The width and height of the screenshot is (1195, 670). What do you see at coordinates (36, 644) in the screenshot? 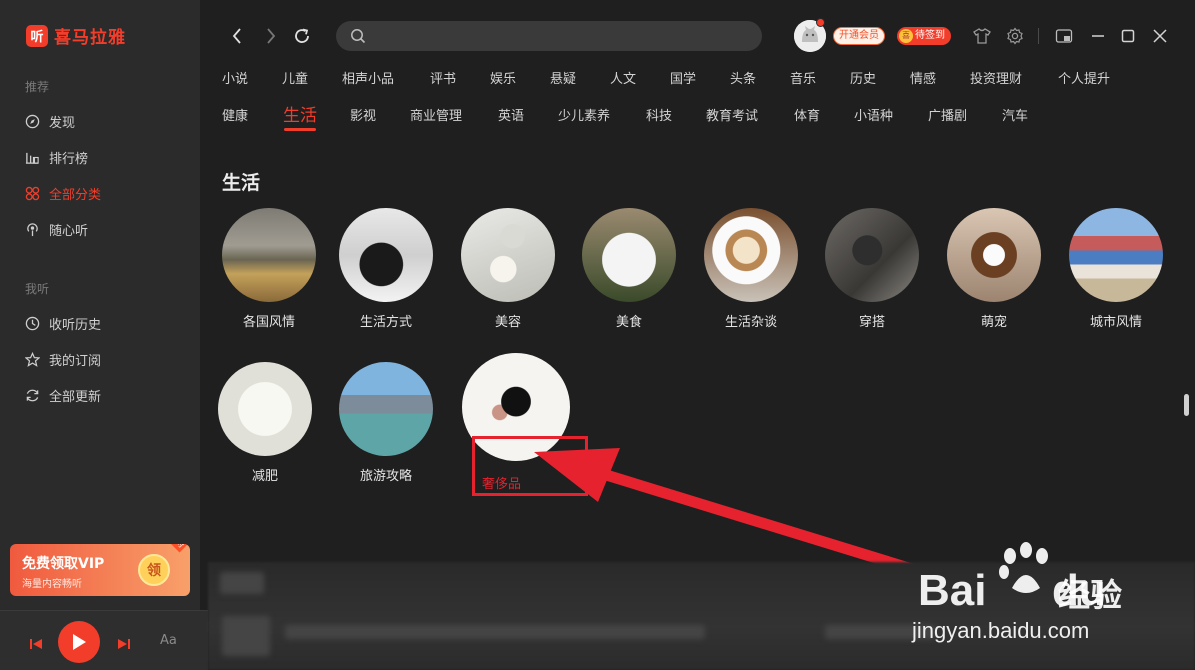
I see `prev-icon` at bounding box center [36, 644].